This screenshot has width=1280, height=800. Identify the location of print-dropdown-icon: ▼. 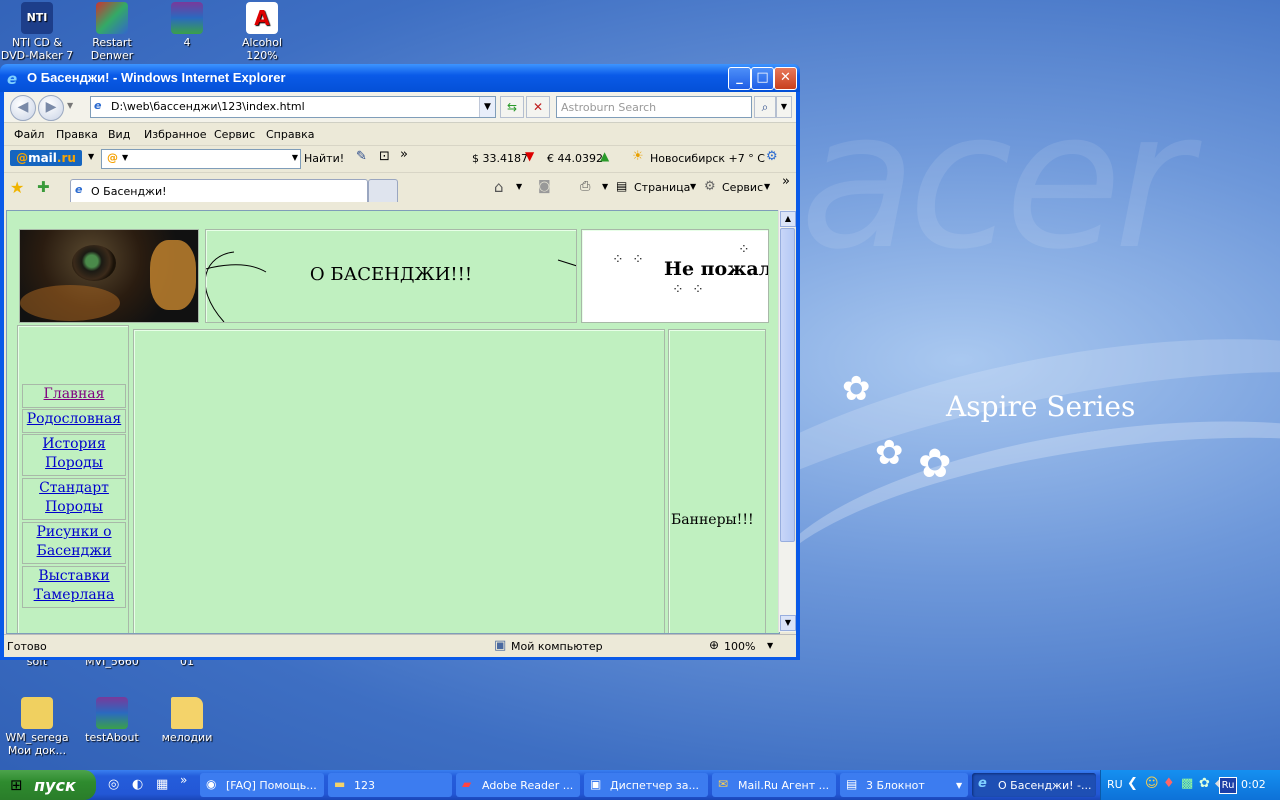
(605, 186).